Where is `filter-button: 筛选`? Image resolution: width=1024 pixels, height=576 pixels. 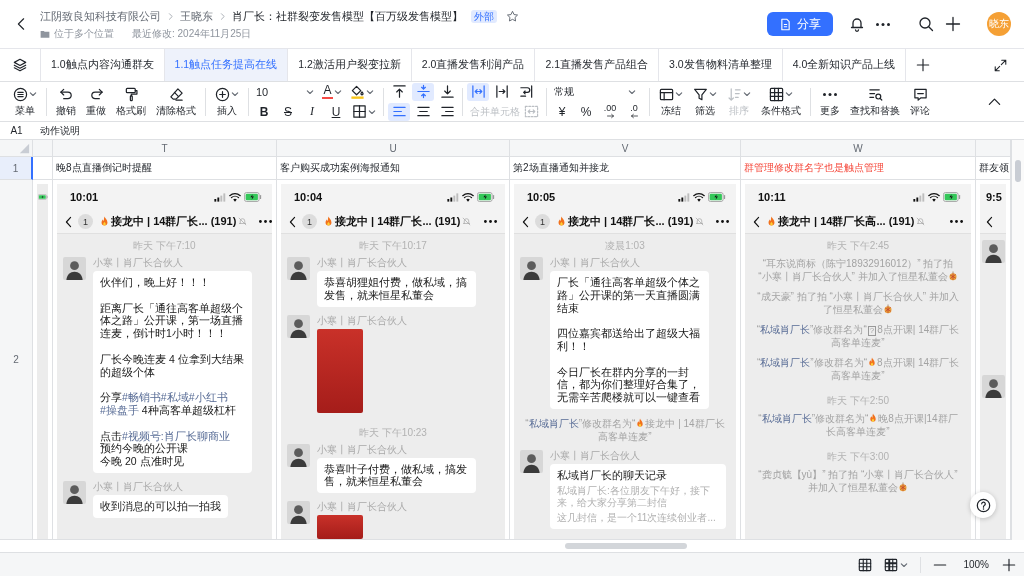
filter-button: 筛选 is located at coordinates (705, 101).